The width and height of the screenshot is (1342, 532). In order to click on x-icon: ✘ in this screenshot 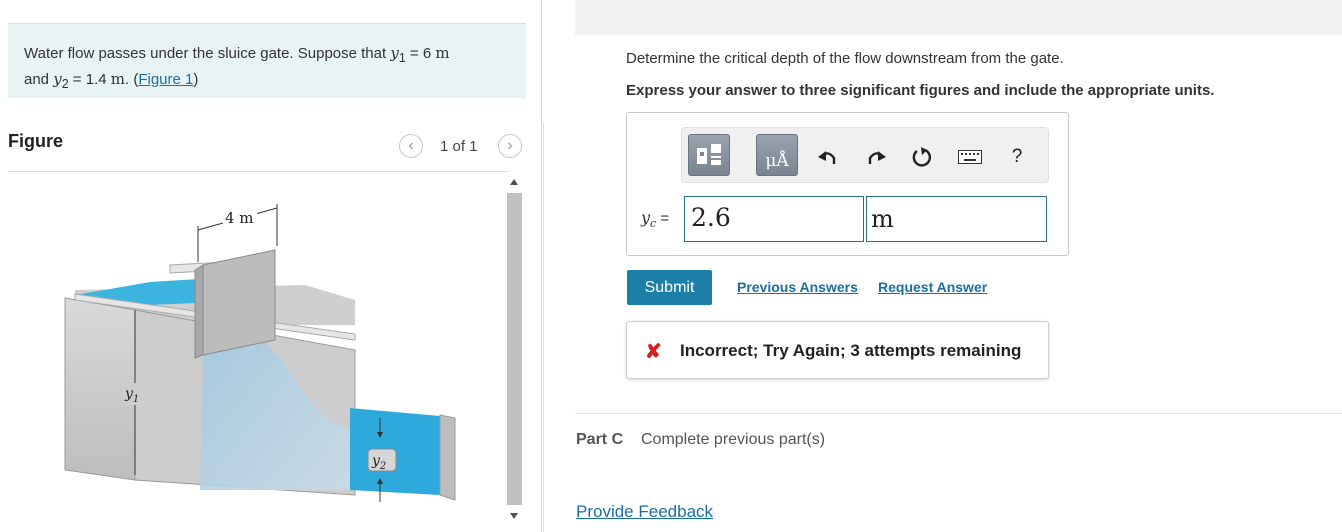, I will do `click(653, 352)`.